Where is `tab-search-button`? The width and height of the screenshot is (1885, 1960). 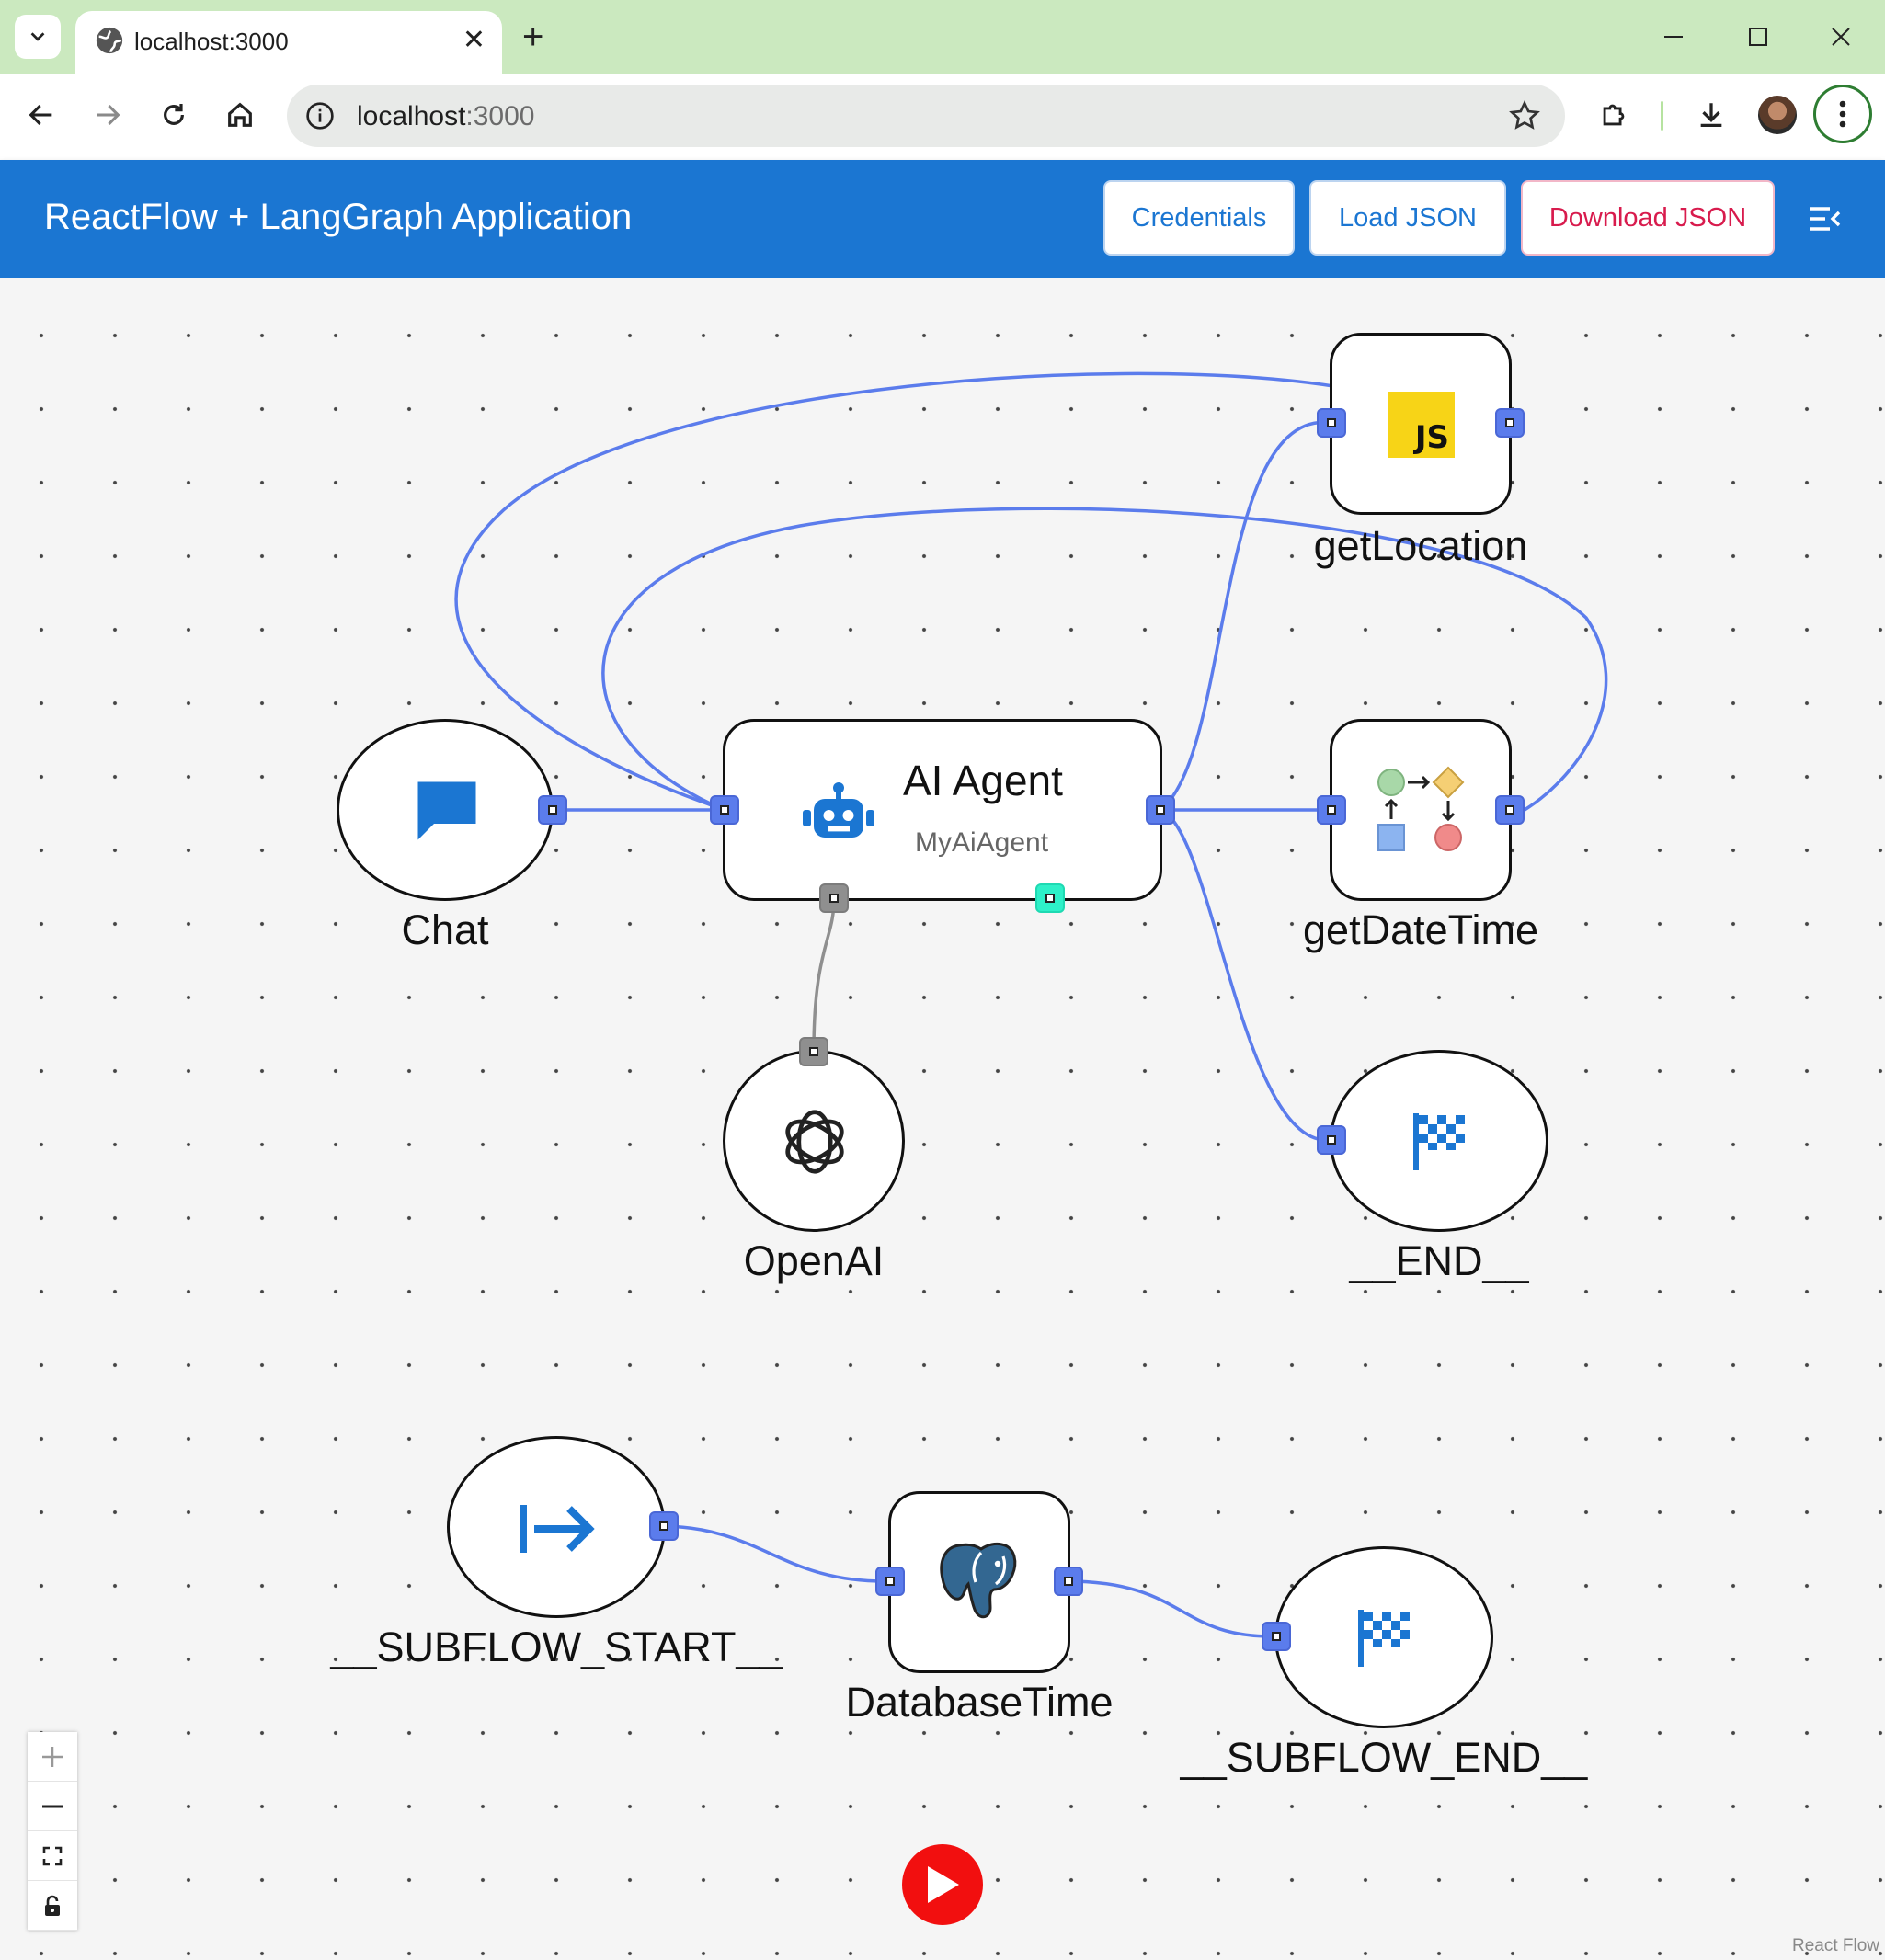
tab-search-button is located at coordinates (38, 37).